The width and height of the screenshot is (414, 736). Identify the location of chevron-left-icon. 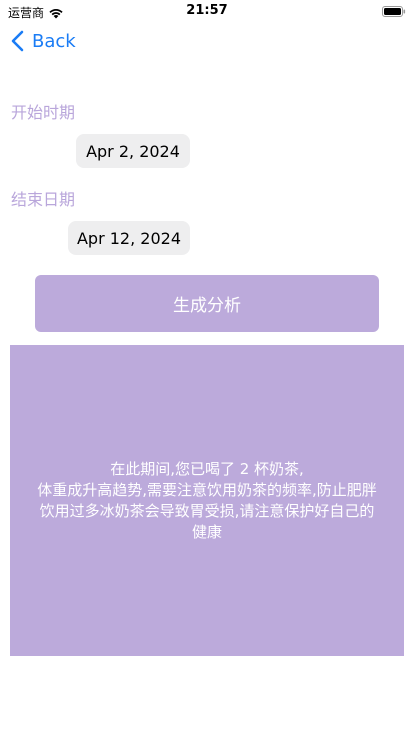
(17, 41).